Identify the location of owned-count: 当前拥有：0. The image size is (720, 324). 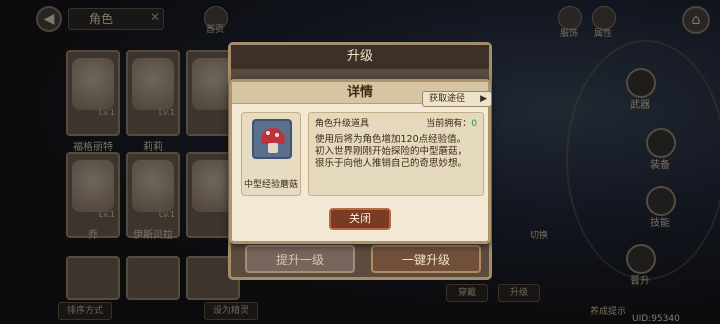
(451, 122).